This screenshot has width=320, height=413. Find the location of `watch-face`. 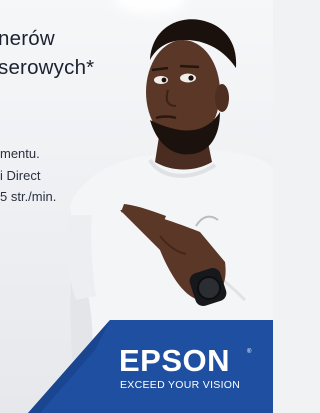

watch-face is located at coordinates (209, 288).